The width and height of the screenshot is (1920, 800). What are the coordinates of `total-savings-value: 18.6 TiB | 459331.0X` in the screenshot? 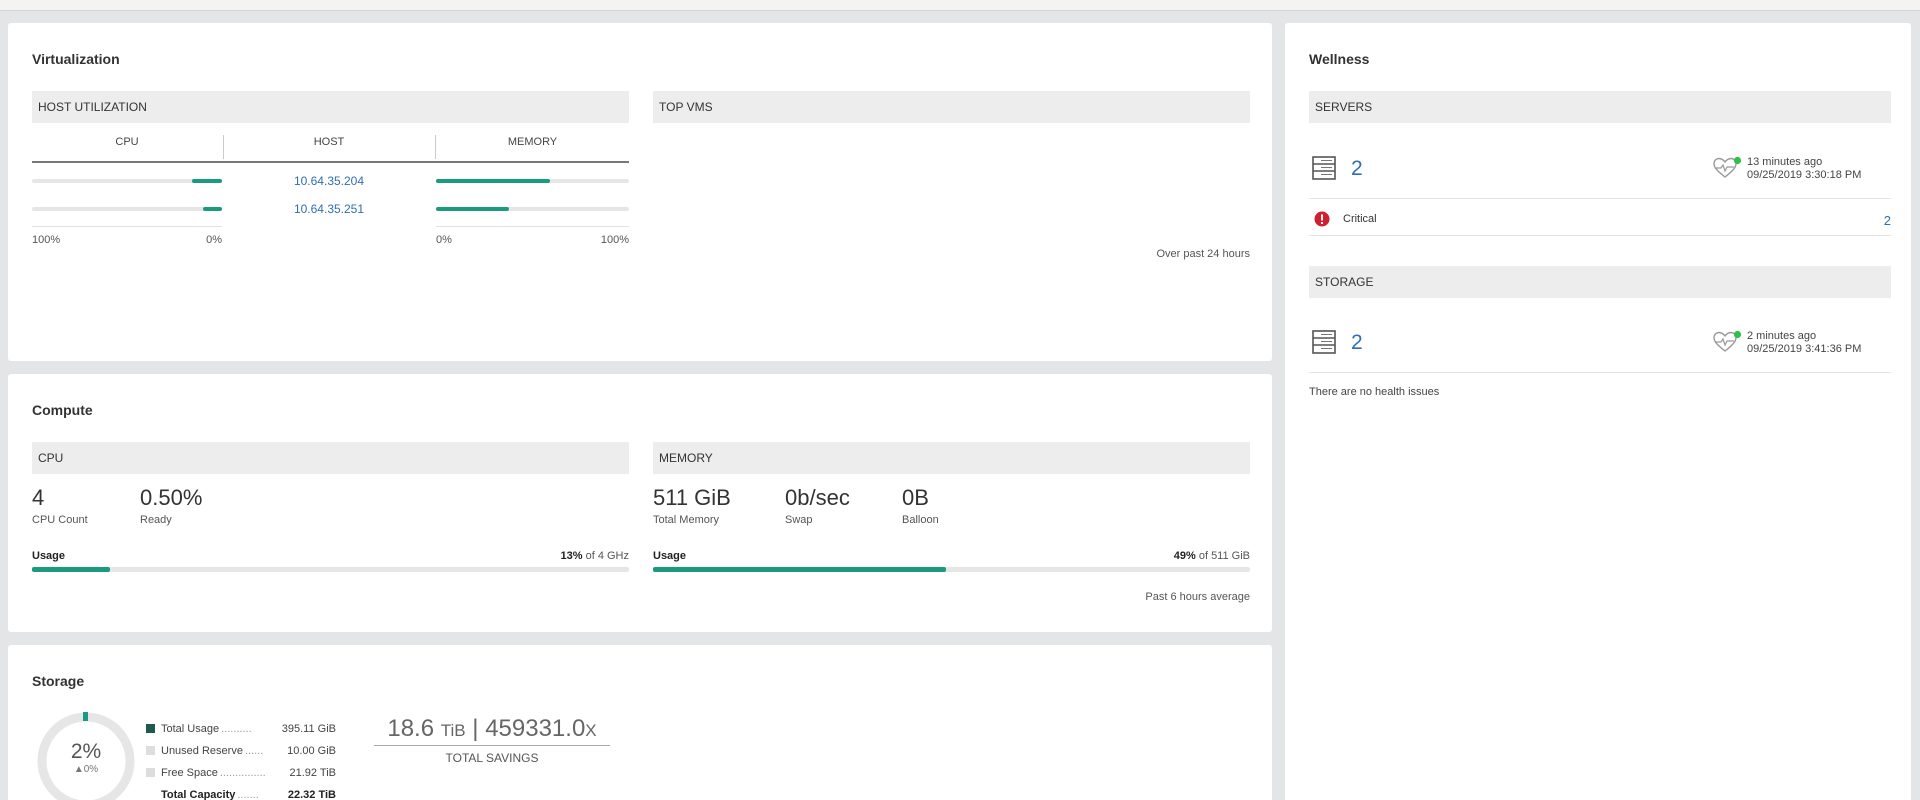 It's located at (492, 729).